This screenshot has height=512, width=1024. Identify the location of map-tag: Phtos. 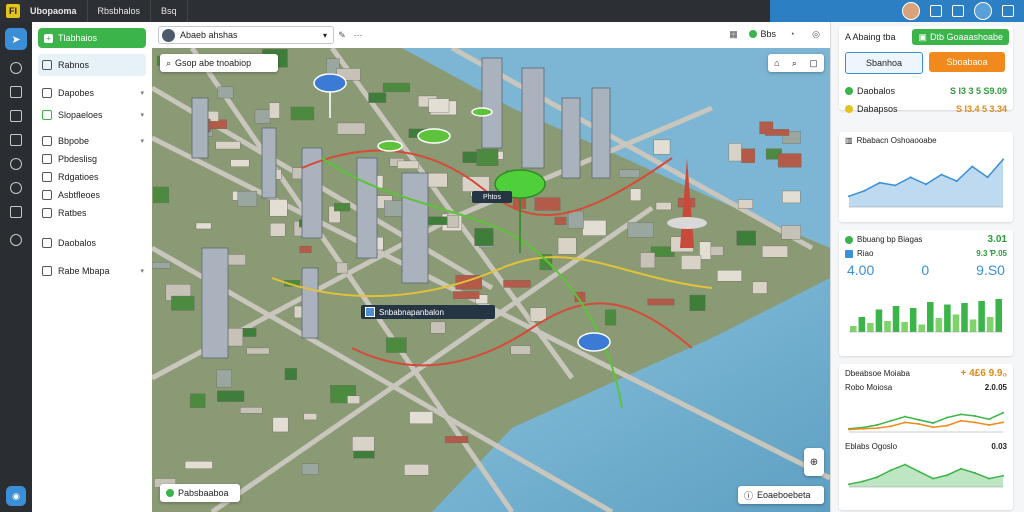
(492, 197).